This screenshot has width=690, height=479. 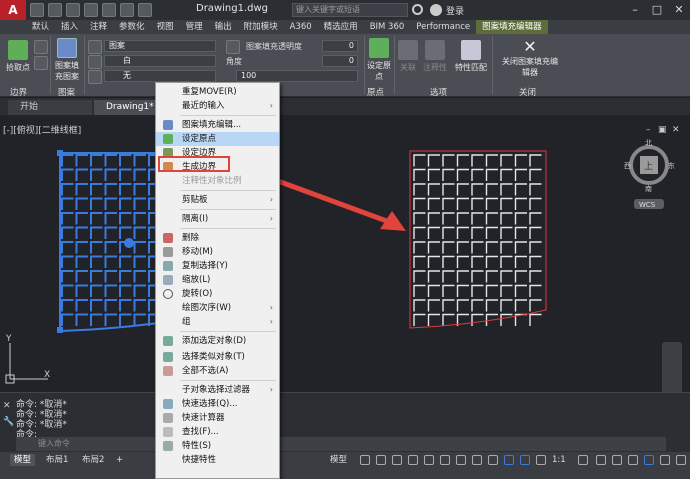 What do you see at coordinates (69, 27) in the screenshot?
I see `tab-insert: 插入` at bounding box center [69, 27].